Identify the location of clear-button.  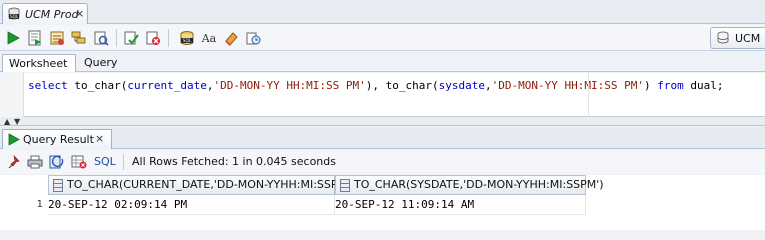
(231, 38).